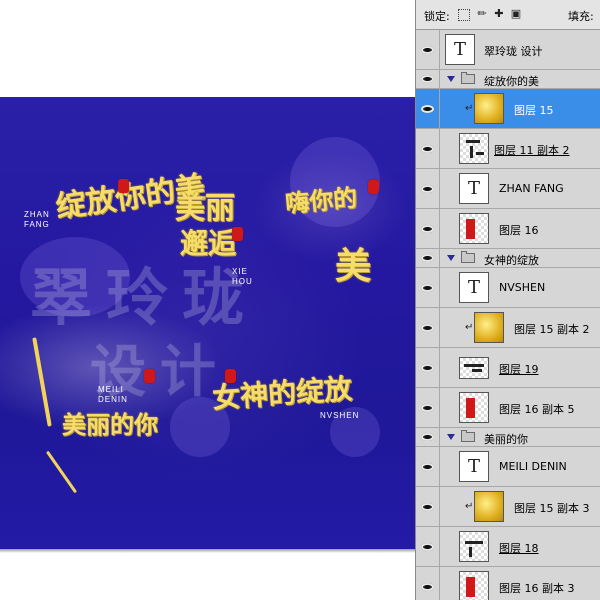  What do you see at coordinates (353, 266) in the screenshot?
I see `calligraphy-phrase-3b: 美` at bounding box center [353, 266].